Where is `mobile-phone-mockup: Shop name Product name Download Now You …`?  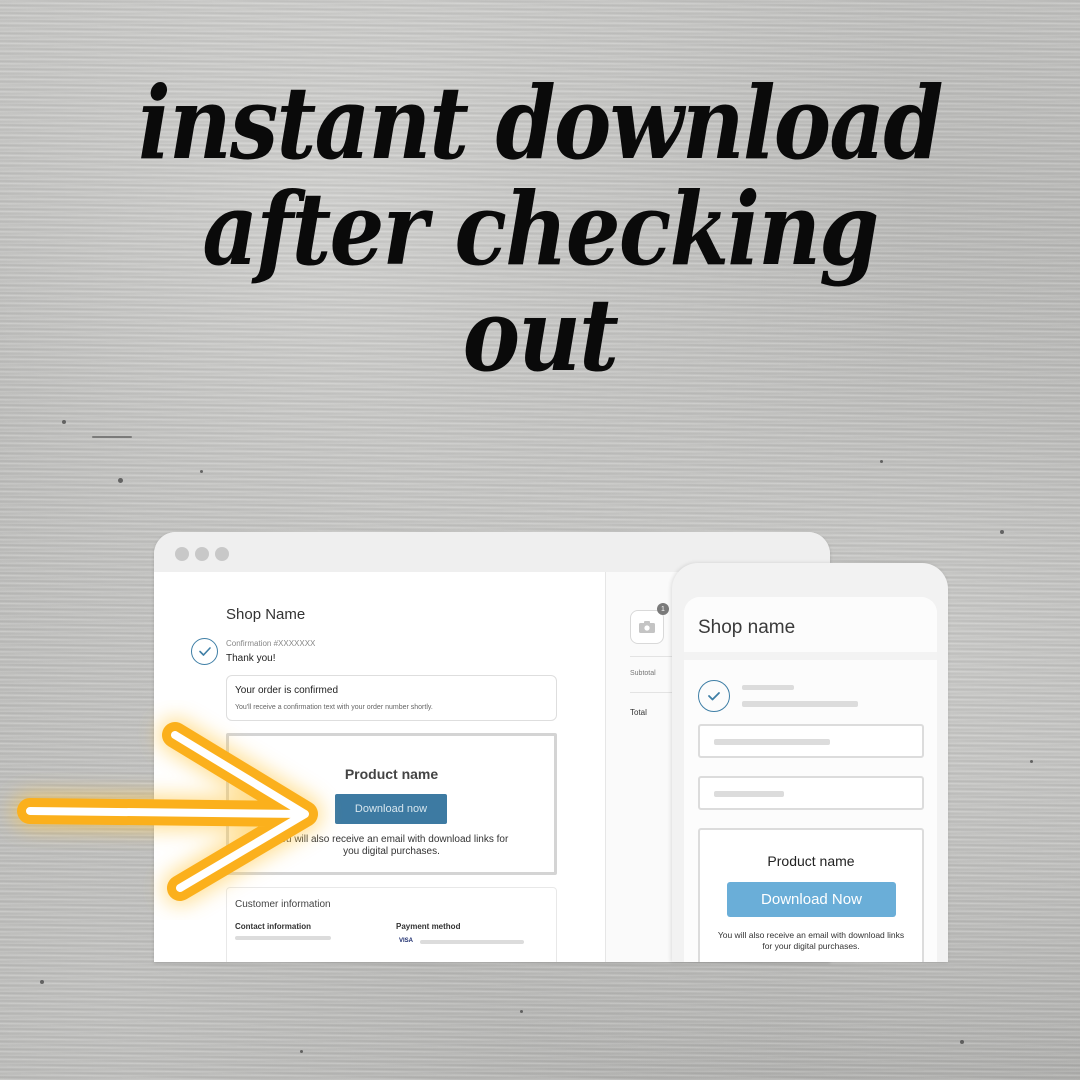
mobile-phone-mockup: Shop name Product name Download Now You … is located at coordinates (810, 762).